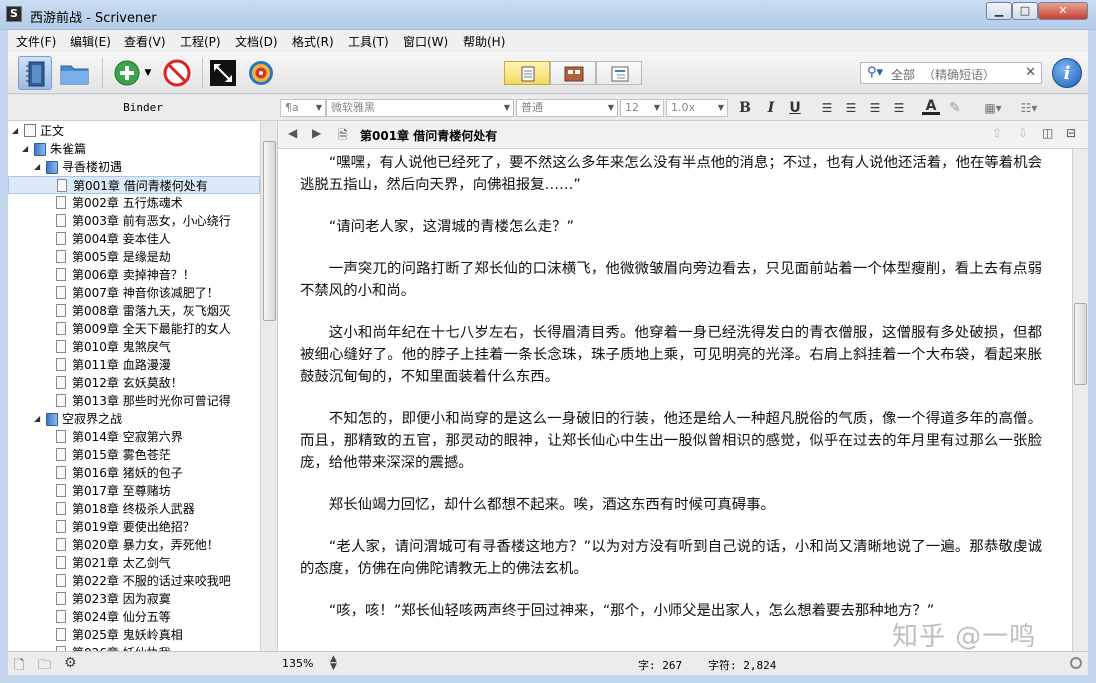  Describe the element at coordinates (420, 108) in the screenshot. I see `font-family-select: 微软雅黑 ▼` at that location.